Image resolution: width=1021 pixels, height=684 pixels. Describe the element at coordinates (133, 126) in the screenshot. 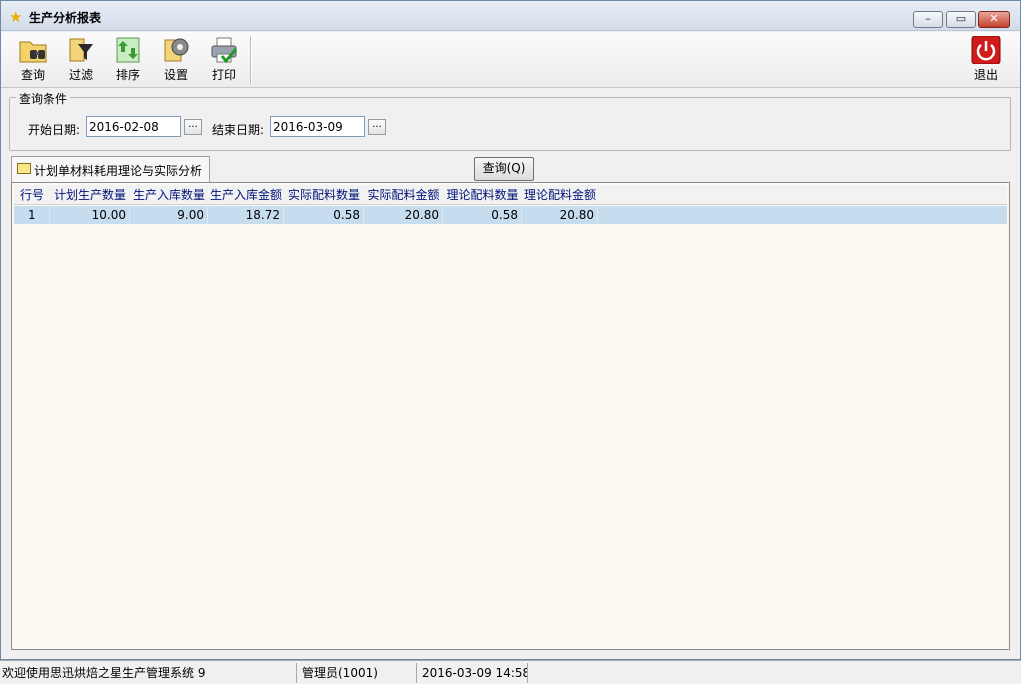

I see `start-date-input: 2016-02-08` at that location.